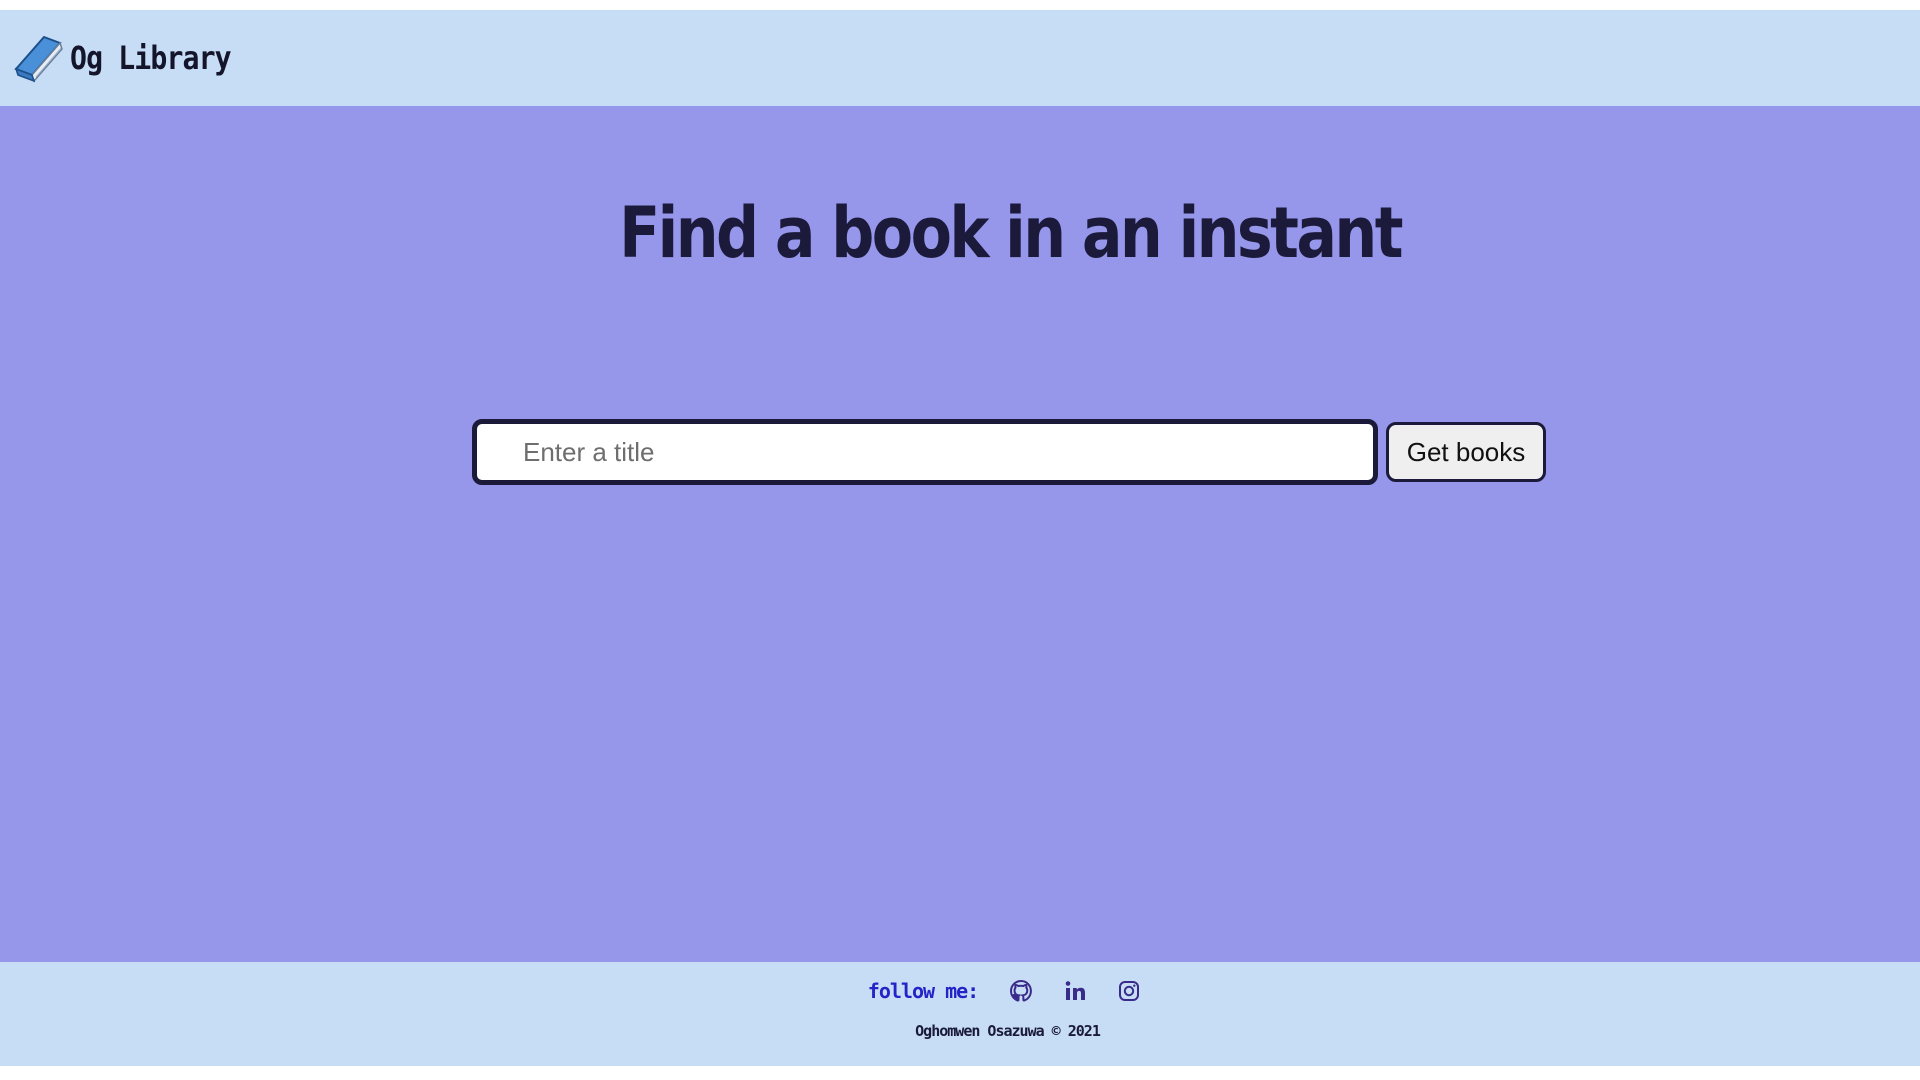 This screenshot has width=1920, height=1080. Describe the element at coordinates (1466, 452) in the screenshot. I see `get-books-button: Get books` at that location.